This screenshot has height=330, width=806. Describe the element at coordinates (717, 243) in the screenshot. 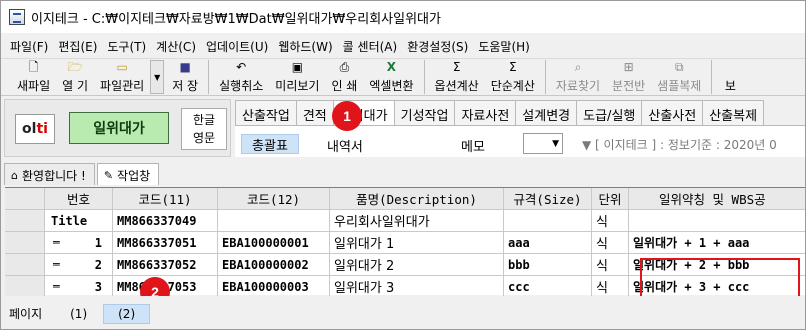

I see `cell-wbs: 일위대가 + 1 + aaa` at that location.